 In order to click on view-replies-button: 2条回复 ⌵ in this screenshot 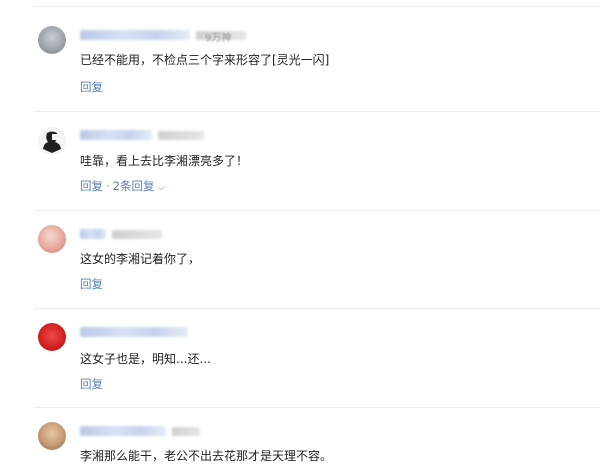, I will do `click(139, 186)`.